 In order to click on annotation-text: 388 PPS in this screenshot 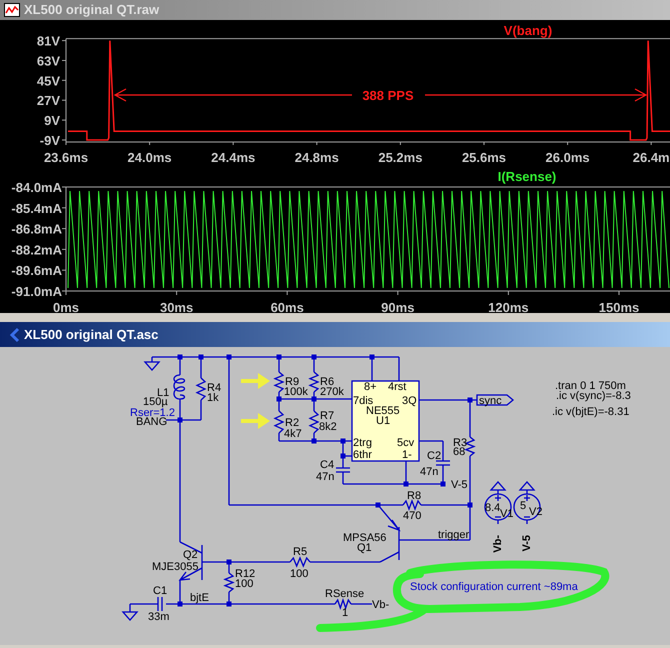, I will do `click(388, 95)`.